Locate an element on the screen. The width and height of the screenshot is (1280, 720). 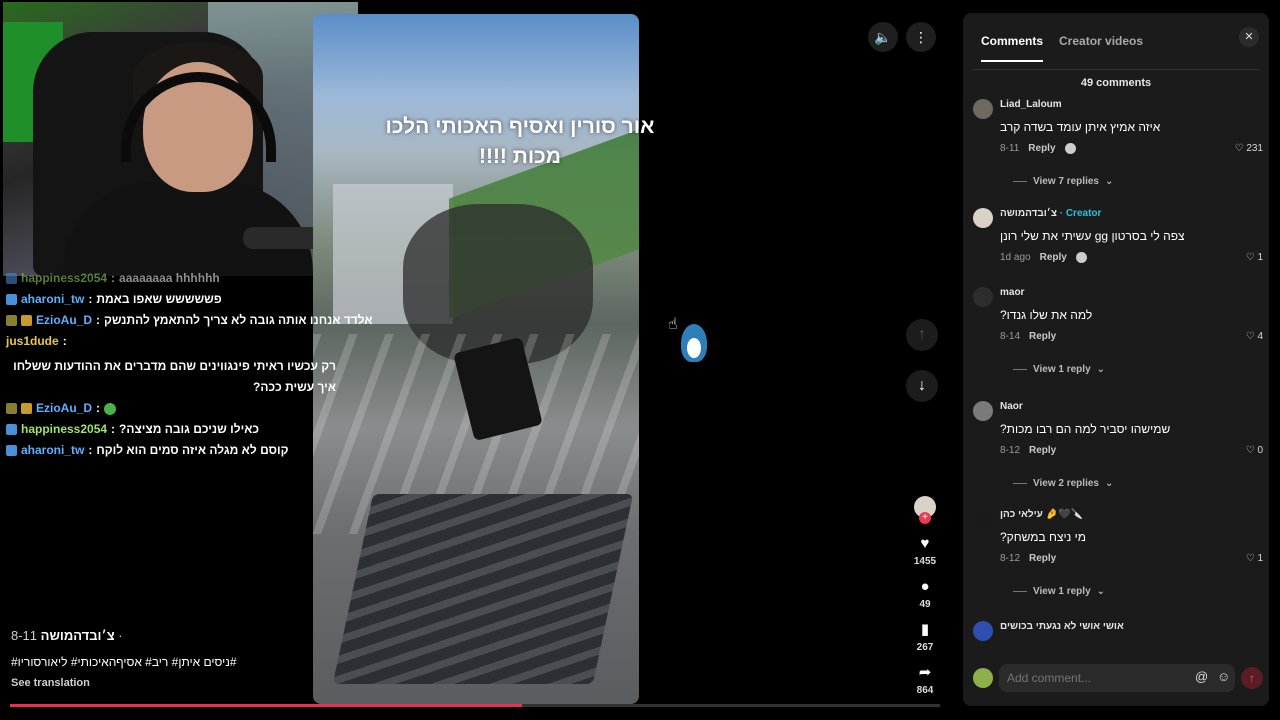
share-count: 864 is located at coordinates (925, 690).